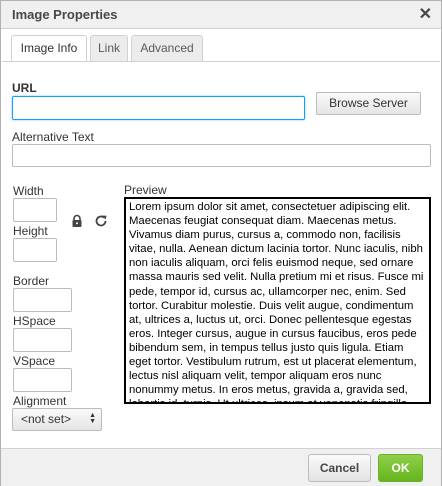 The width and height of the screenshot is (442, 486). I want to click on close-icon: ✕, so click(425, 14).